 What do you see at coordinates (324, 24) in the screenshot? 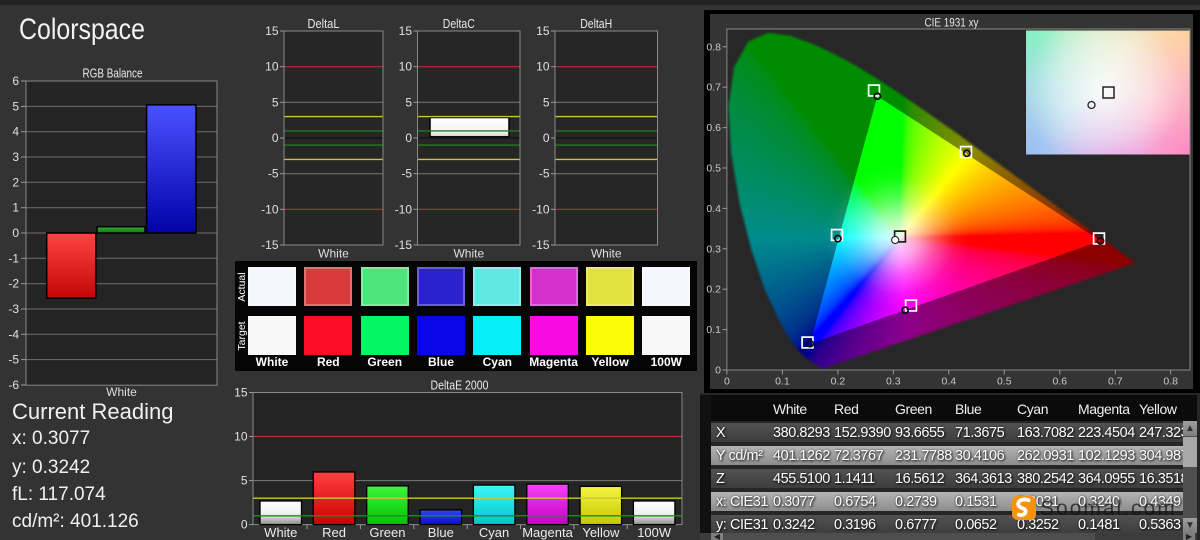
I see `svg-text: DeltaL` at bounding box center [324, 24].